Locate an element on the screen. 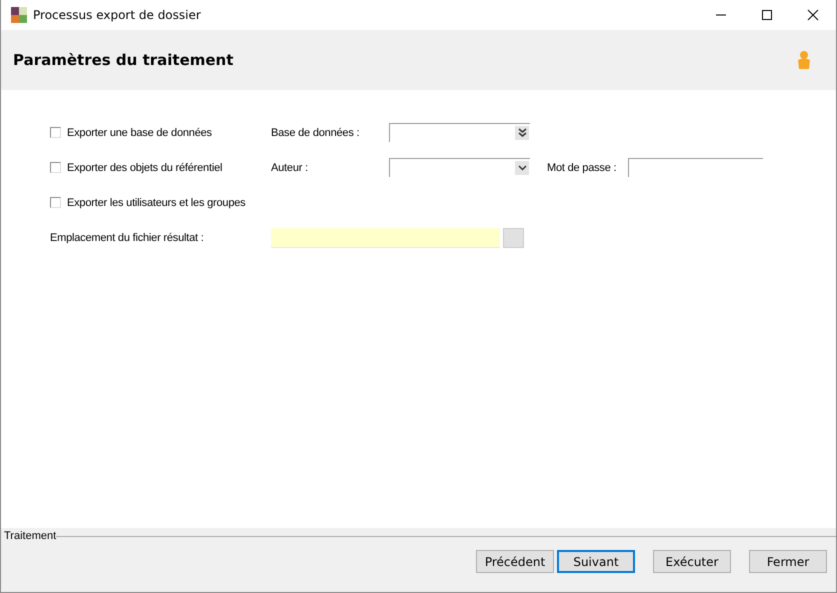  file-path-field is located at coordinates (385, 238).